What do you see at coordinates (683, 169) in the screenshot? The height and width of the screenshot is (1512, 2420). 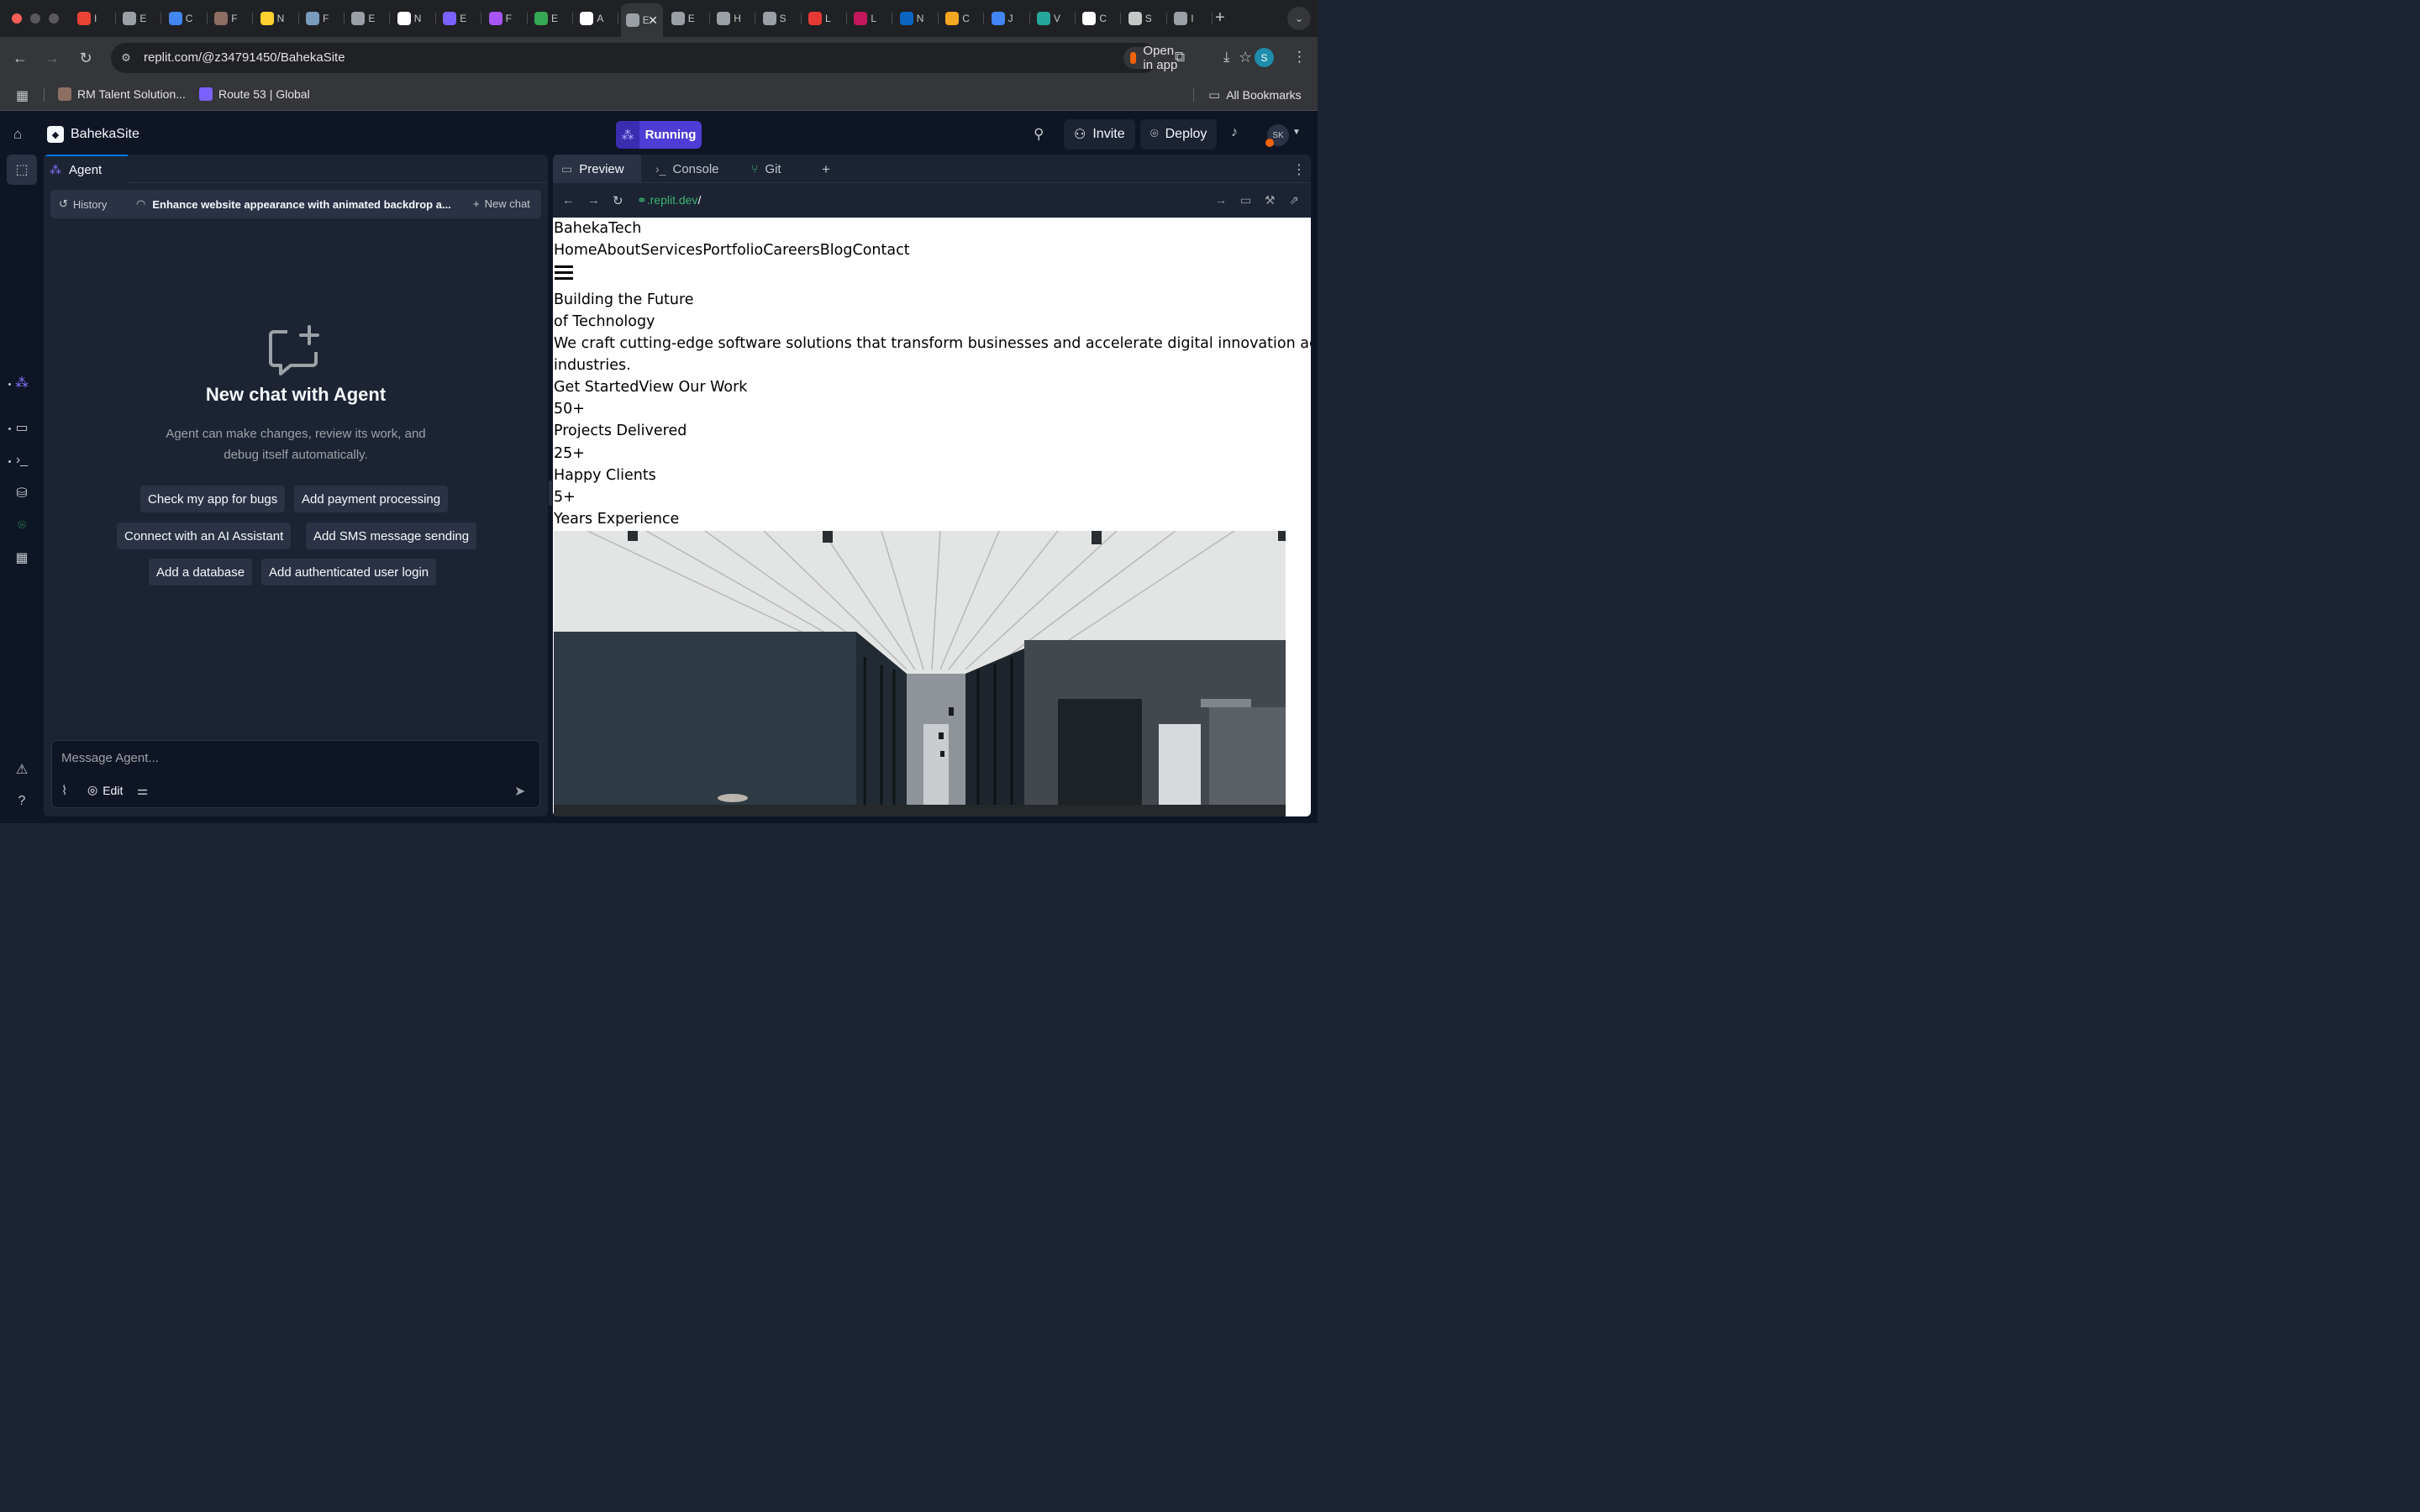 I see `tab-console: ›_ Console` at bounding box center [683, 169].